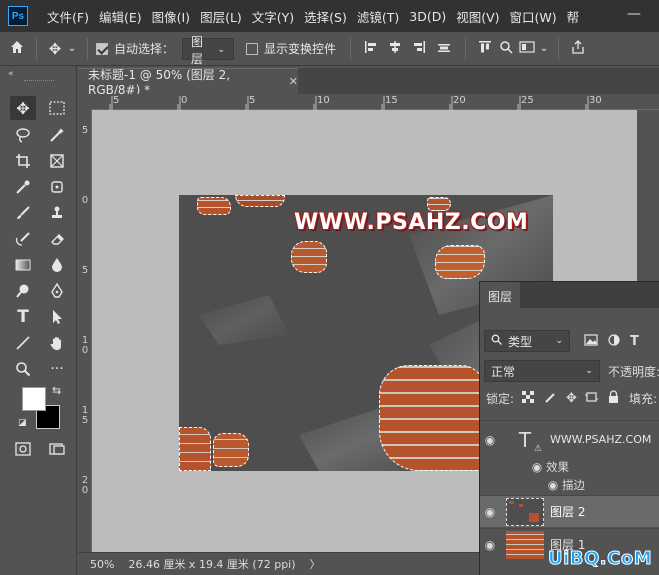  I want to click on layer-filter-dropdown: 类型 ⌄, so click(527, 341).